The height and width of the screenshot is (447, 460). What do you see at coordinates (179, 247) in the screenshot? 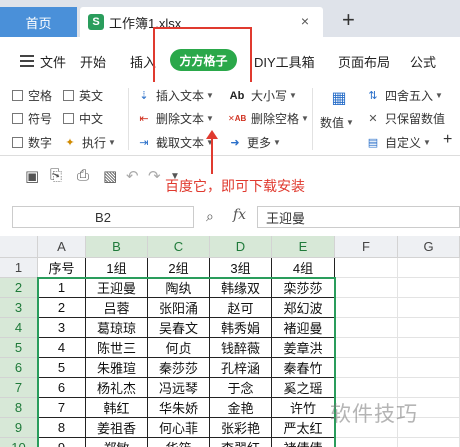
I see `column-header-c: C` at bounding box center [179, 247].